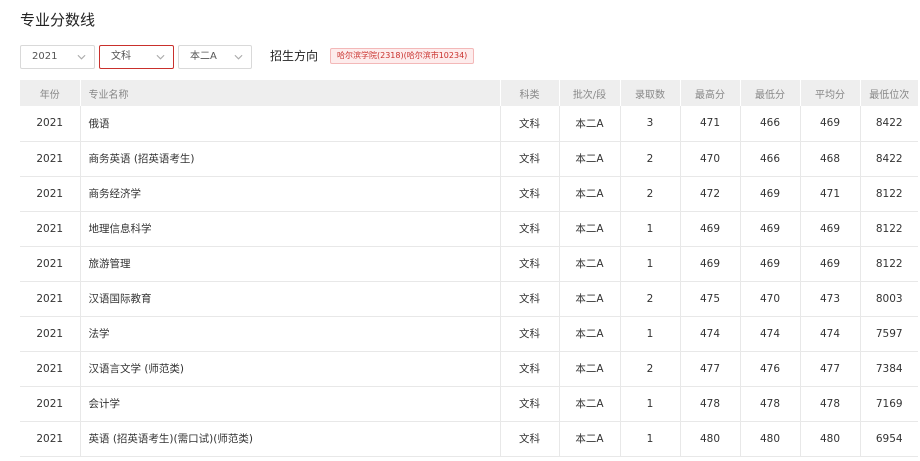 The height and width of the screenshot is (461, 920). What do you see at coordinates (888, 299) in the screenshot?
I see `cell-min-rank: 8003` at bounding box center [888, 299].